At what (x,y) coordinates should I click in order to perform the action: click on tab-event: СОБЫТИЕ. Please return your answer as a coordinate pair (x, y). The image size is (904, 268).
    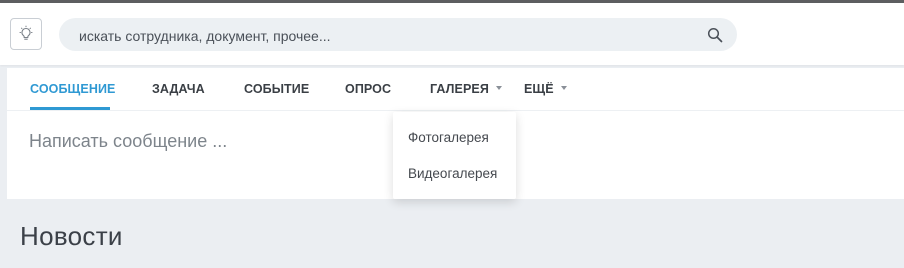
    Looking at the image, I should click on (276, 89).